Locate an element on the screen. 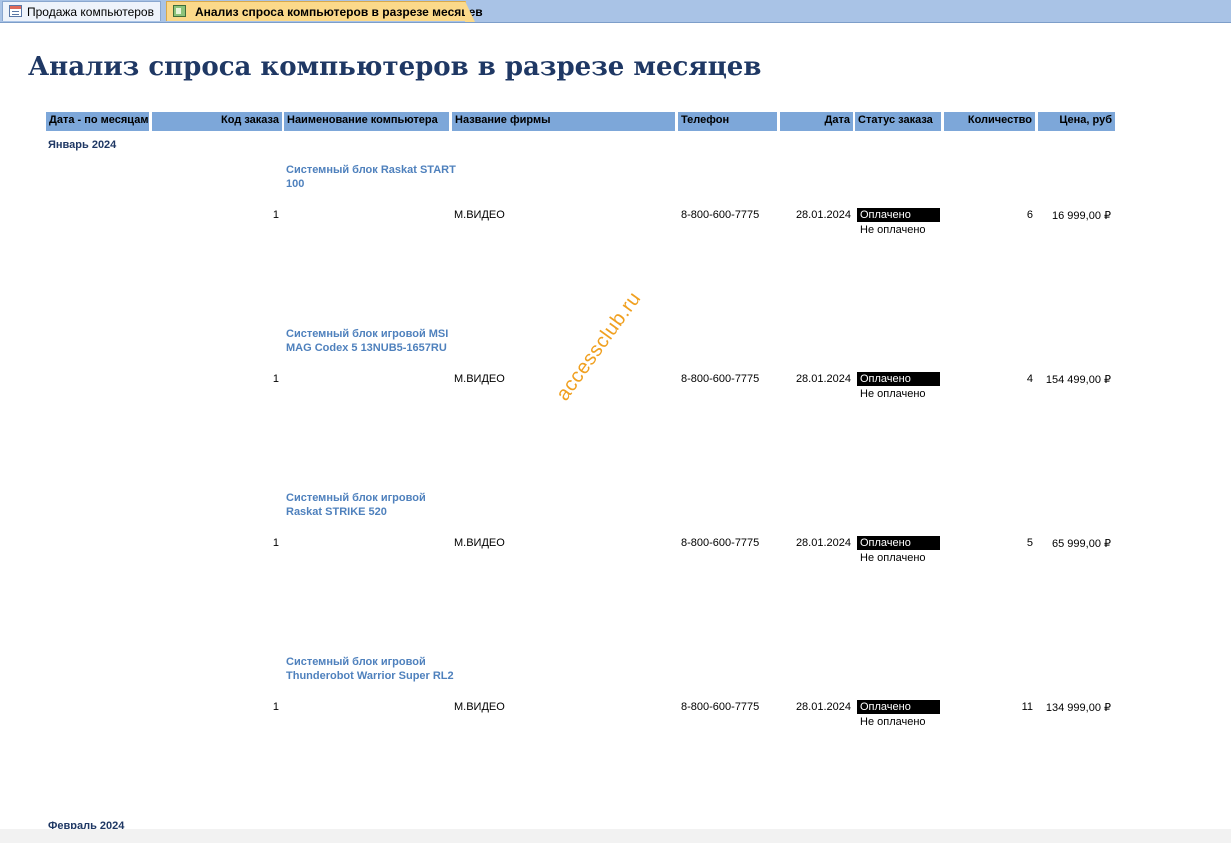 The width and height of the screenshot is (1231, 843). column-header-computer: Наименование компьютера is located at coordinates (366, 121).